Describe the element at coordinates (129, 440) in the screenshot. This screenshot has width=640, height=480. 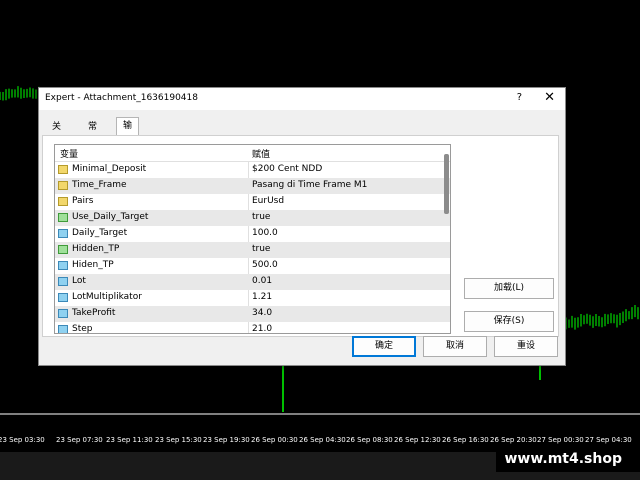
I see `time-label: 23 Sep 11:30` at that location.